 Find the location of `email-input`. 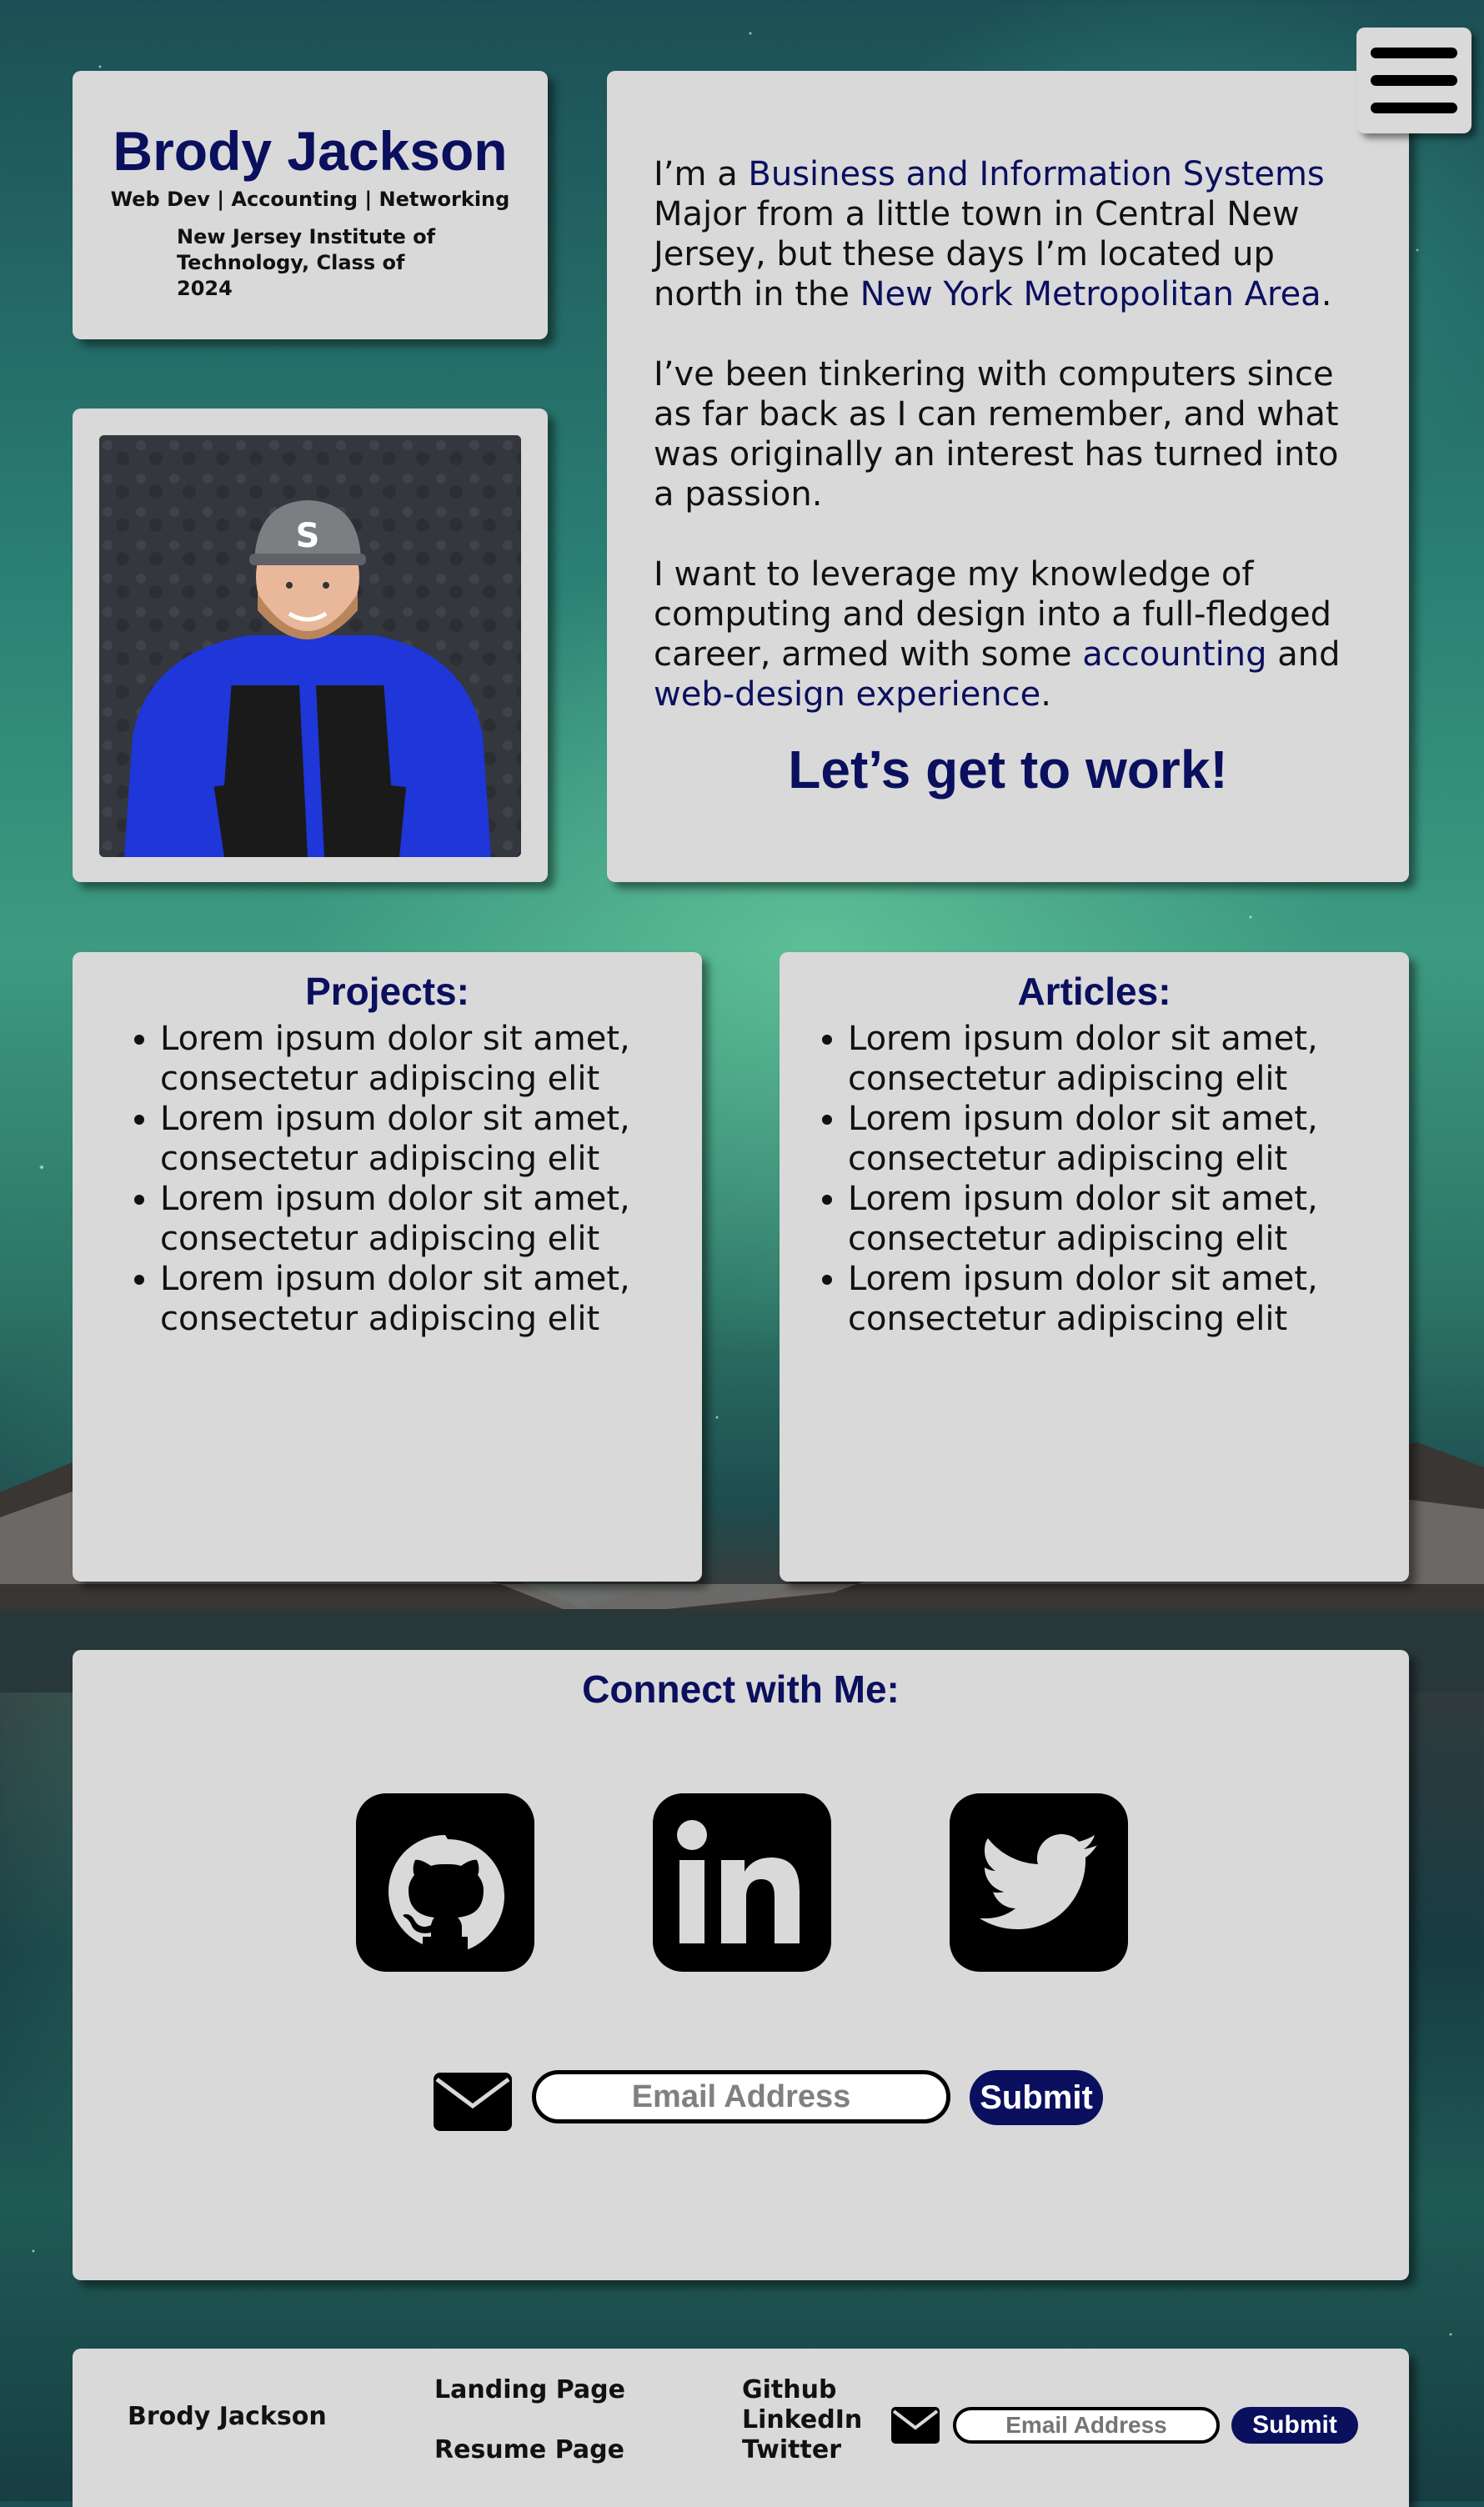

email-input is located at coordinates (741, 2096).